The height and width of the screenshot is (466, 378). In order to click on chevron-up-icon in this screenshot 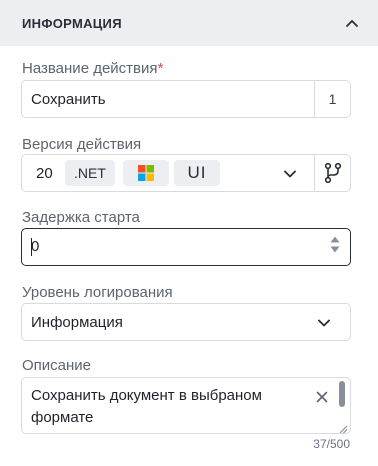, I will do `click(352, 23)`.